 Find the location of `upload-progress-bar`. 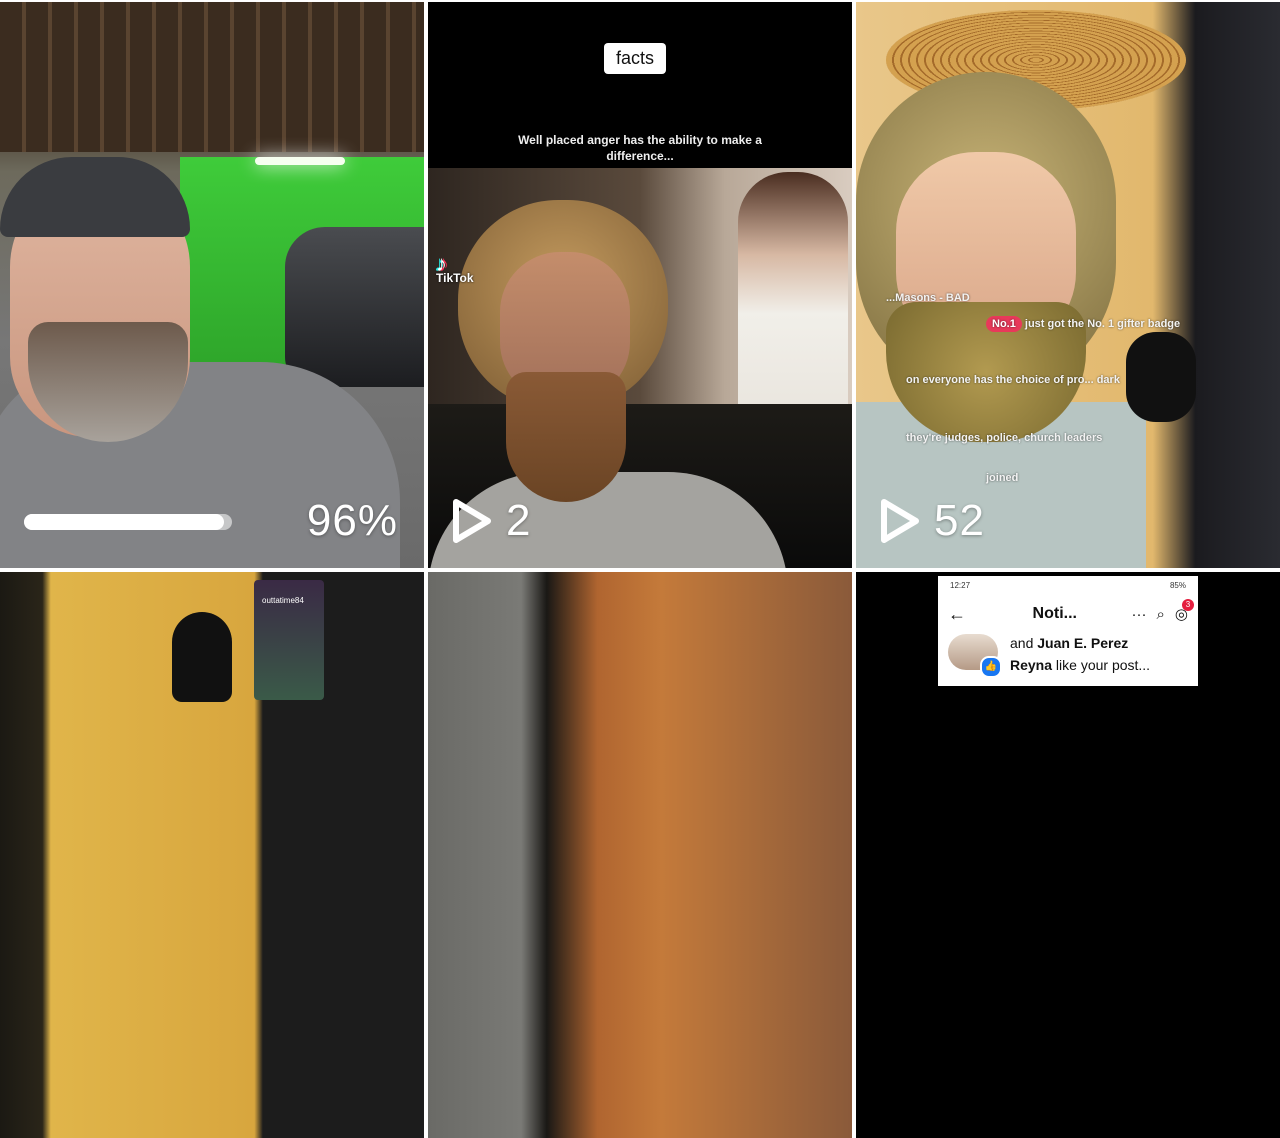

upload-progress-bar is located at coordinates (128, 522).